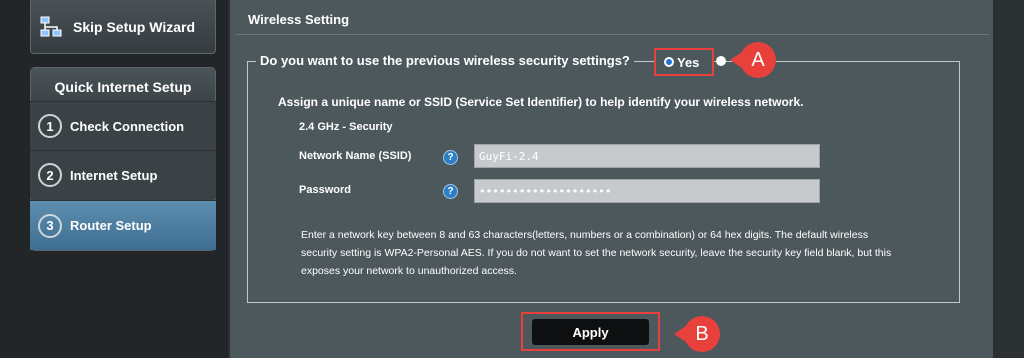 The image size is (1024, 358). I want to click on page-title: Wireless Setting, so click(299, 19).